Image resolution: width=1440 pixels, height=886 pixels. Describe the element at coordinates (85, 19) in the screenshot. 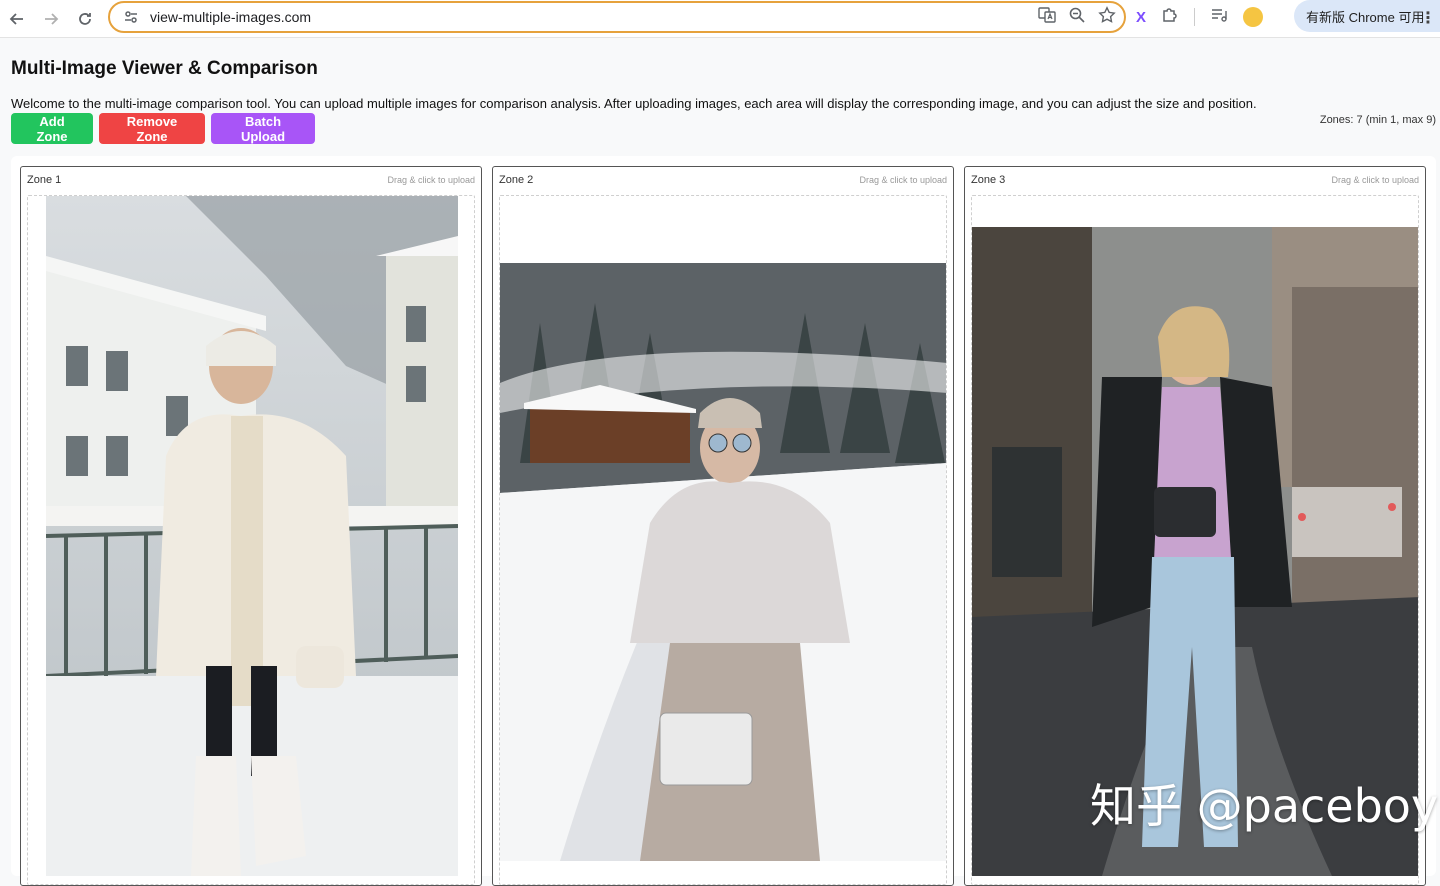

I see `reload-icon` at that location.